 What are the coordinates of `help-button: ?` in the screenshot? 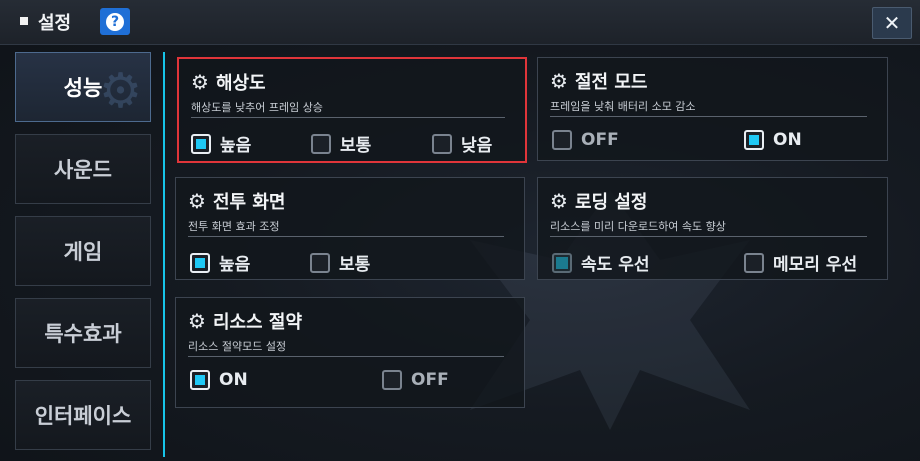 It's located at (115, 21).